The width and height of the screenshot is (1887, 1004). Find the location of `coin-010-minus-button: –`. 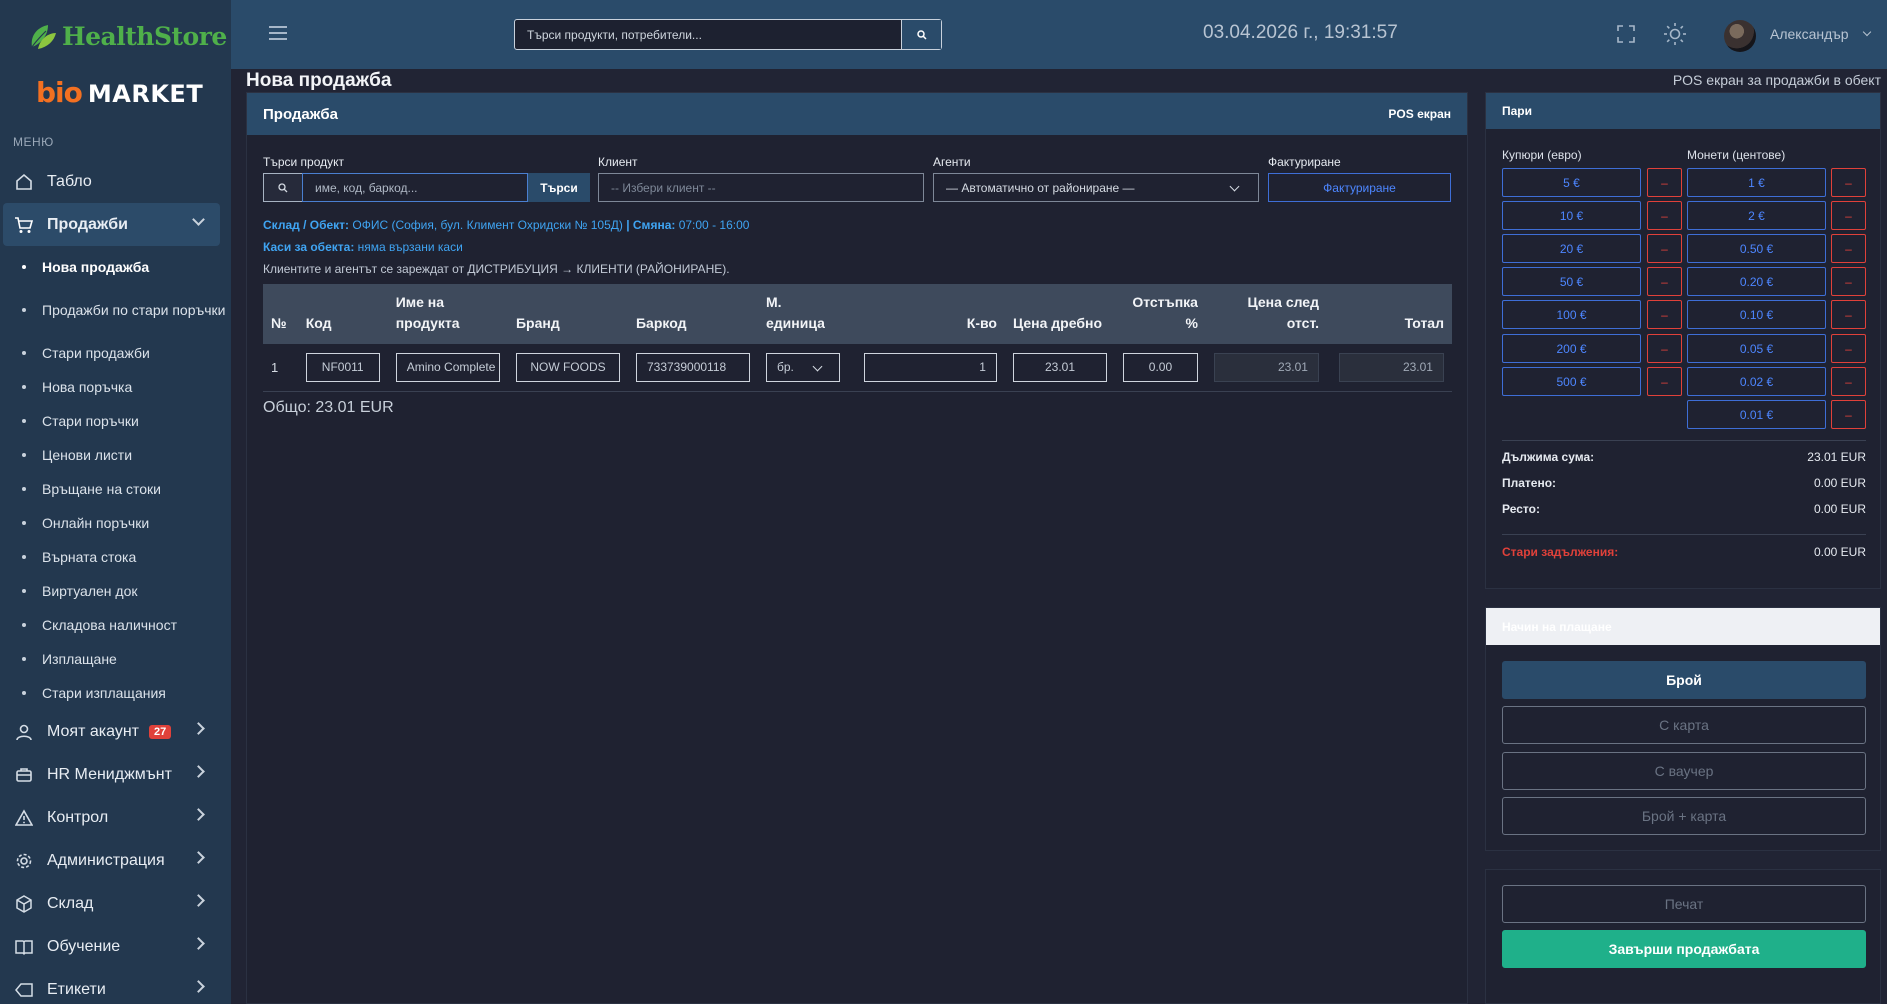

coin-010-minus-button: – is located at coordinates (1848, 314).